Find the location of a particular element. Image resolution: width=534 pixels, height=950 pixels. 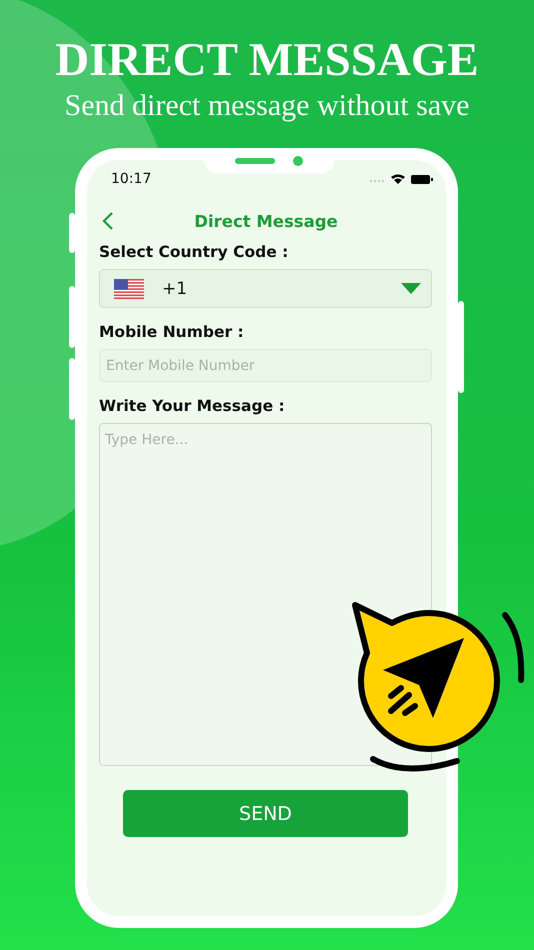

headline: DIRECT MESSAGE is located at coordinates (267, 60).